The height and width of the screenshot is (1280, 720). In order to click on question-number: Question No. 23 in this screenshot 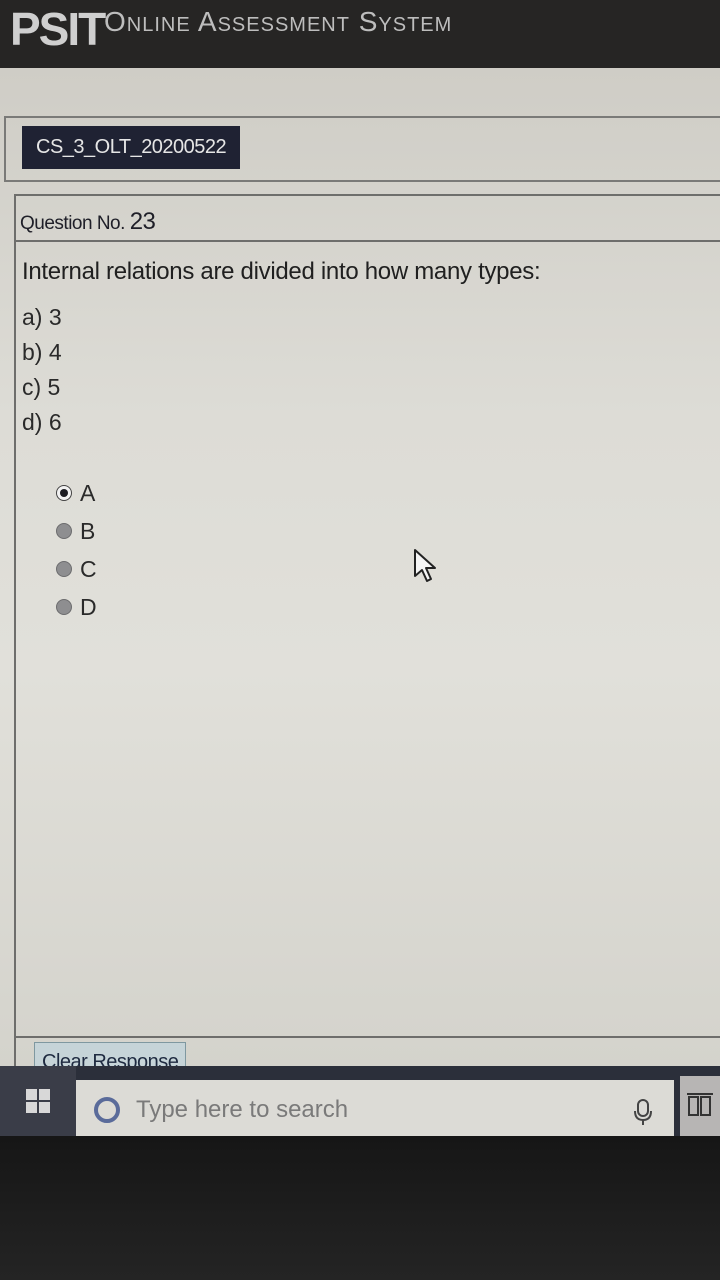, I will do `click(88, 222)`.